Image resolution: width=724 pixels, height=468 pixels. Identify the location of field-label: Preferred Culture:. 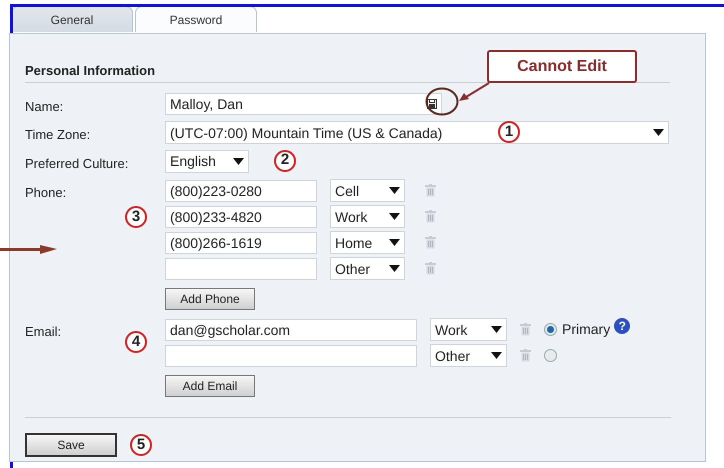
(77, 163).